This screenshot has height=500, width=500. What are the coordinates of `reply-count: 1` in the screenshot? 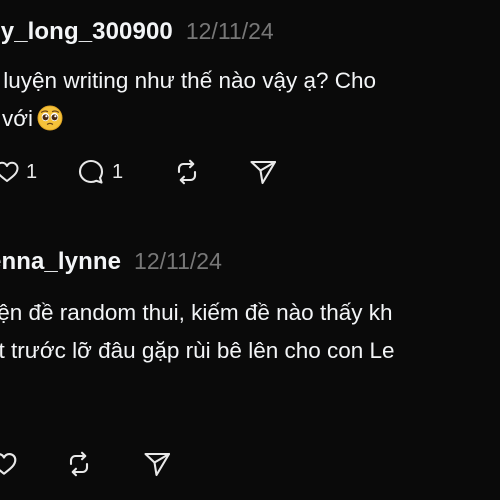 It's located at (118, 171).